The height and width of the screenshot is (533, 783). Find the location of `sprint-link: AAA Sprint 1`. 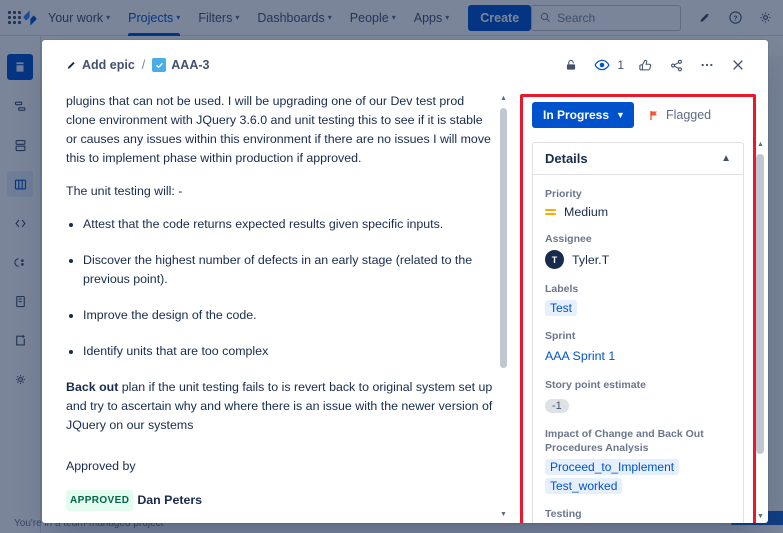

sprint-link: AAA Sprint 1 is located at coordinates (580, 356).